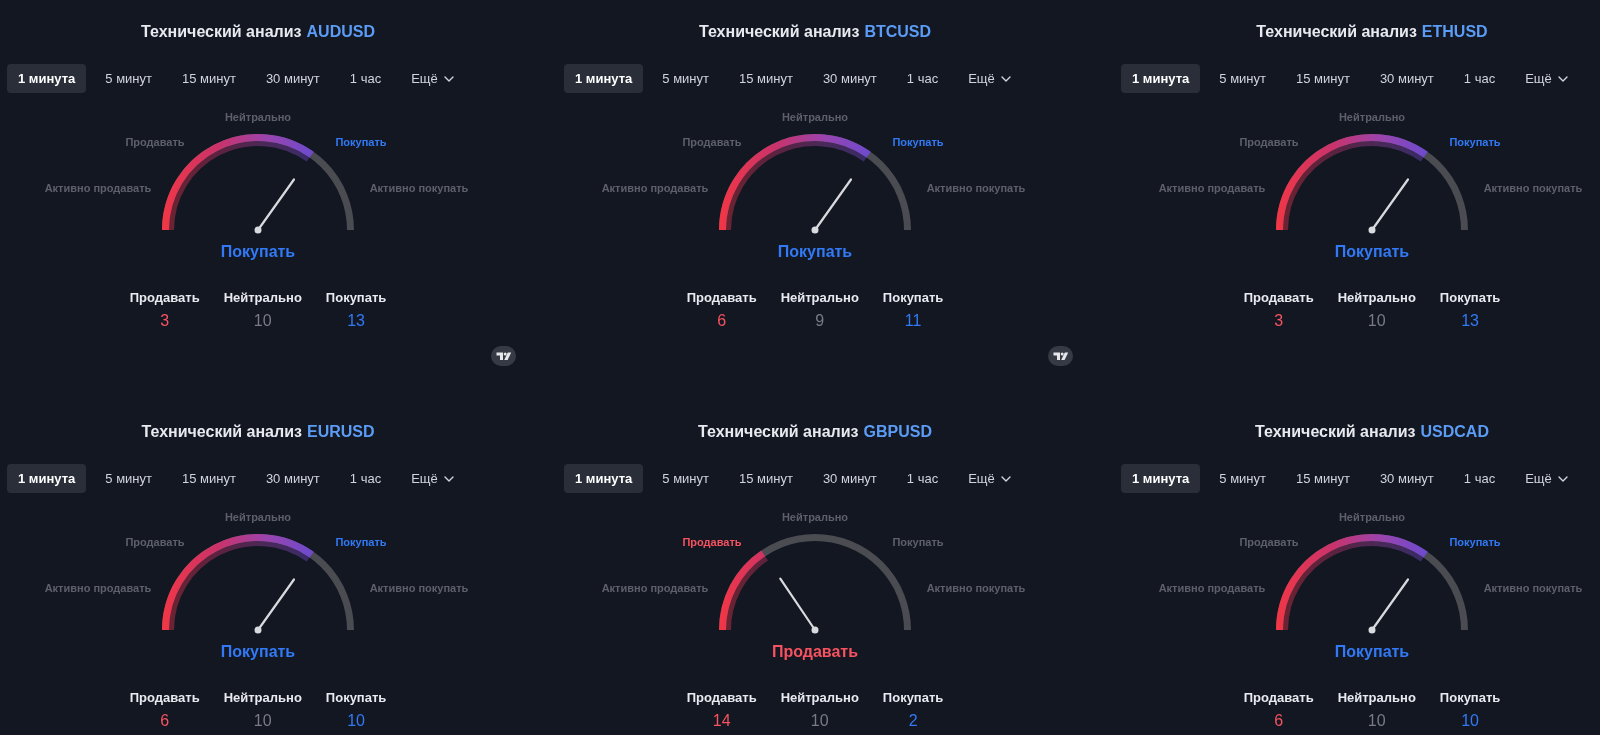 The image size is (1600, 735). What do you see at coordinates (898, 32) in the screenshot?
I see `symbol-link: BTCUSD` at bounding box center [898, 32].